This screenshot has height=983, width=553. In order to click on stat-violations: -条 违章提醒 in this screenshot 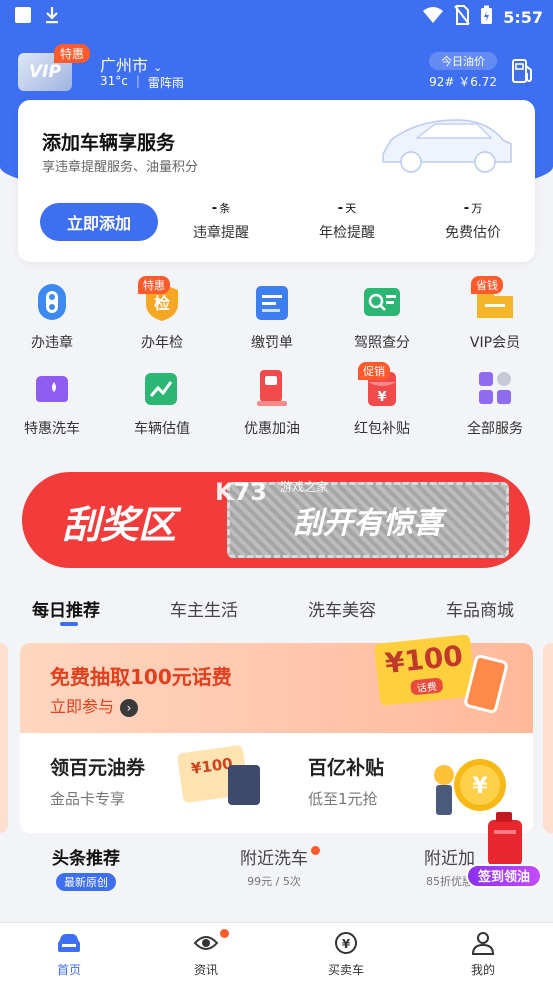, I will do `click(221, 221)`.